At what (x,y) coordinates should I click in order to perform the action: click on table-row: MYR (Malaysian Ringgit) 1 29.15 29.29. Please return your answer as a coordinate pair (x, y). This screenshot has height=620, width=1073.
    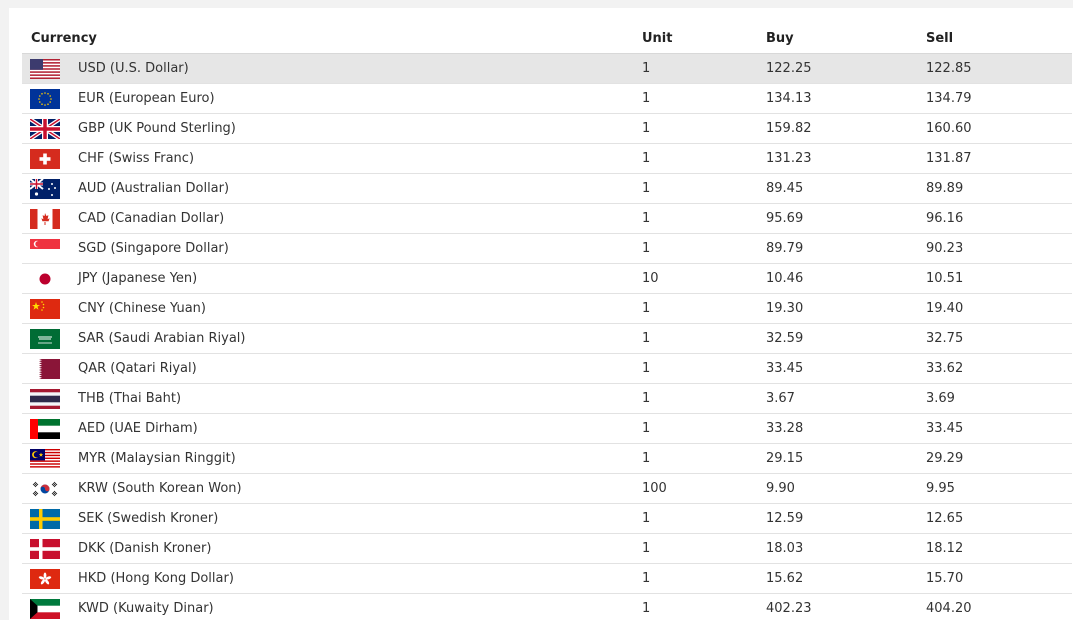
    Looking at the image, I should click on (547, 458).